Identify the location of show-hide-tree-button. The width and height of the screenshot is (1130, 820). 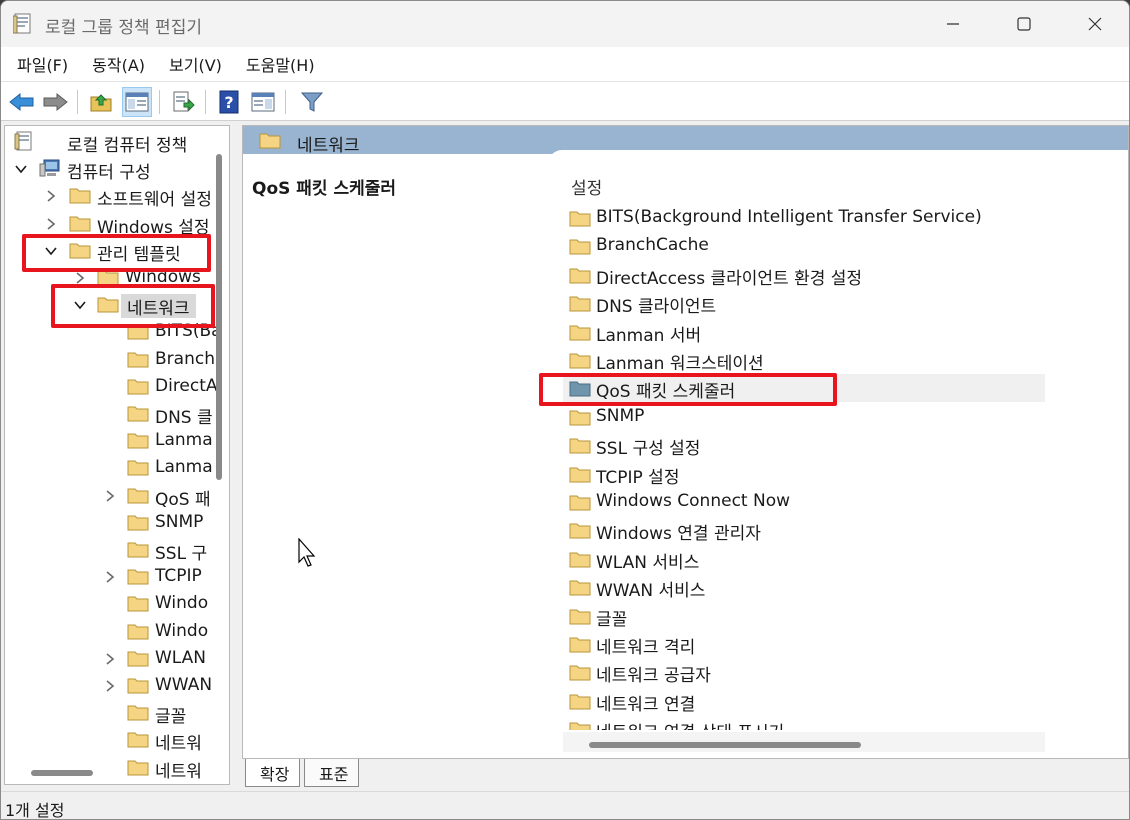
(137, 102).